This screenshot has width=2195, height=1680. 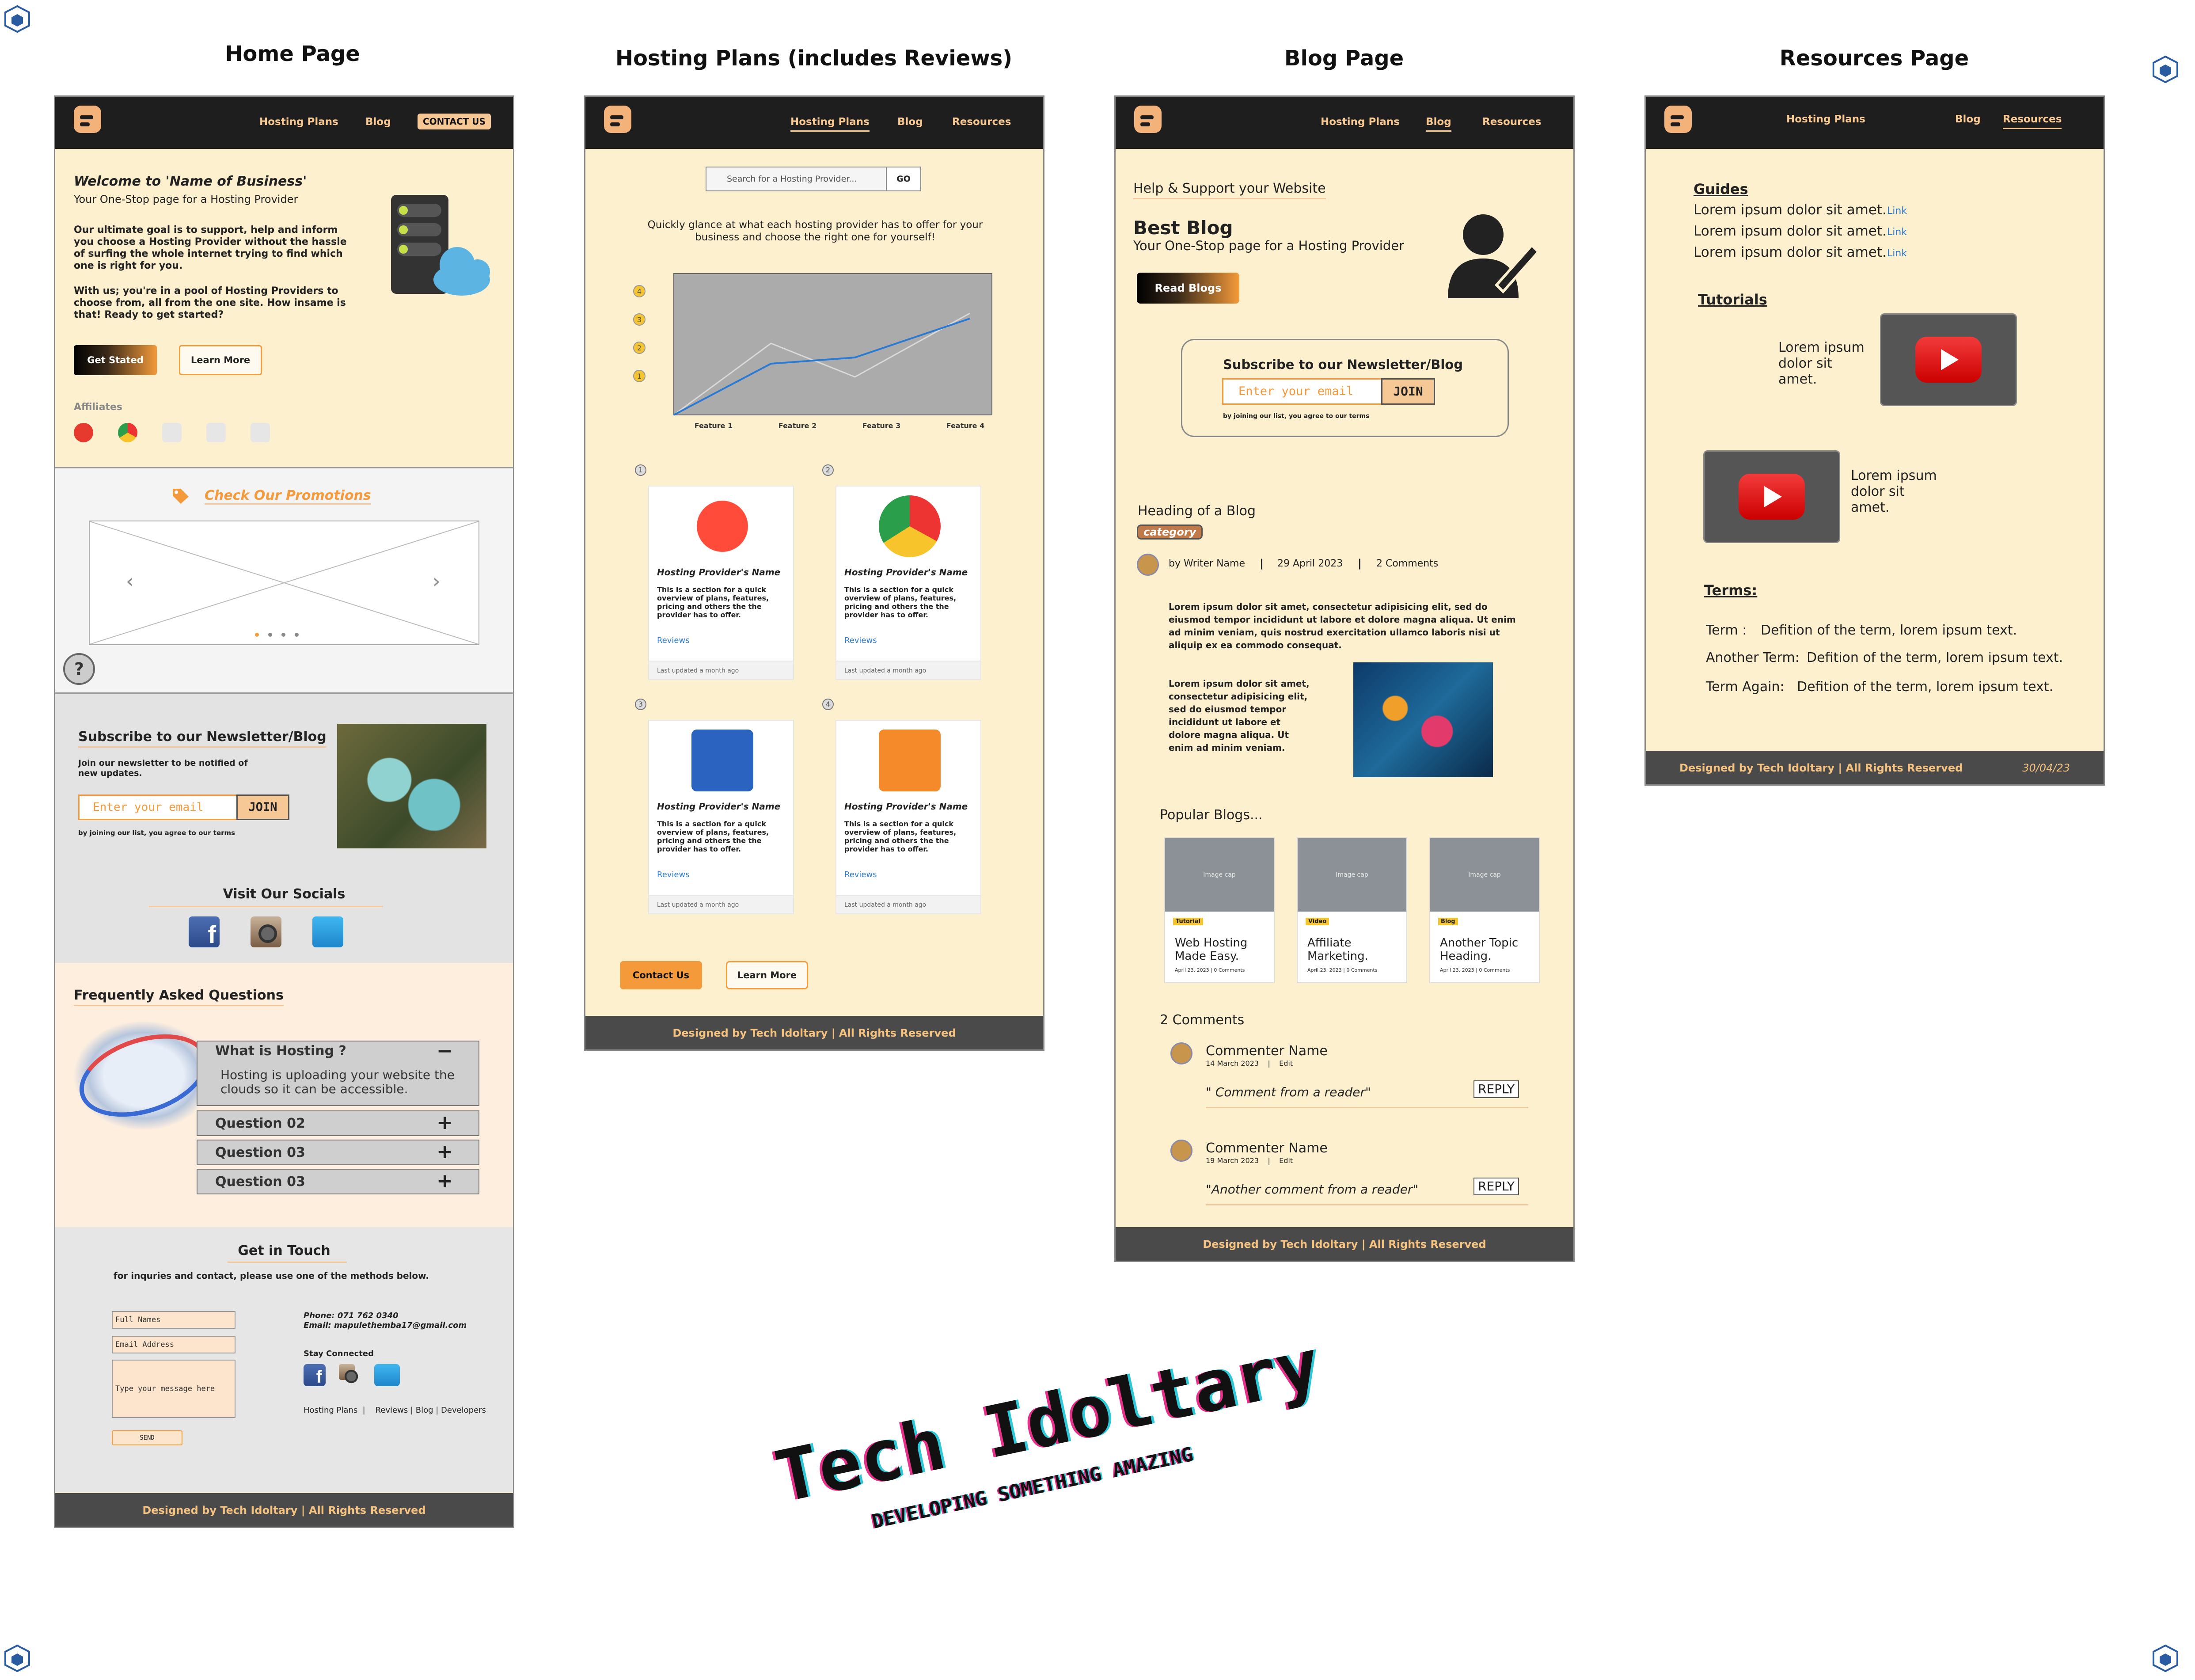 I want to click on send-button: SEND, so click(x=147, y=1437).